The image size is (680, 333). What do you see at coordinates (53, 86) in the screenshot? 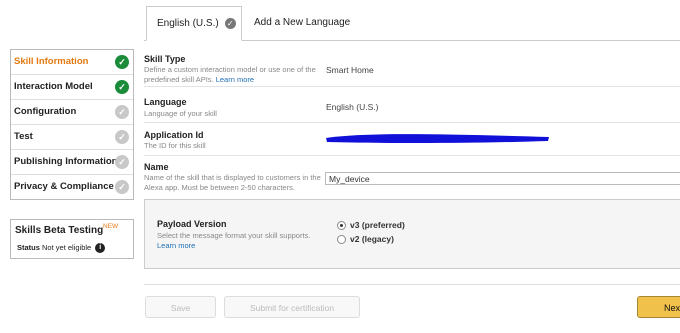
I see `sidebar-item-label: Interaction Model` at bounding box center [53, 86].